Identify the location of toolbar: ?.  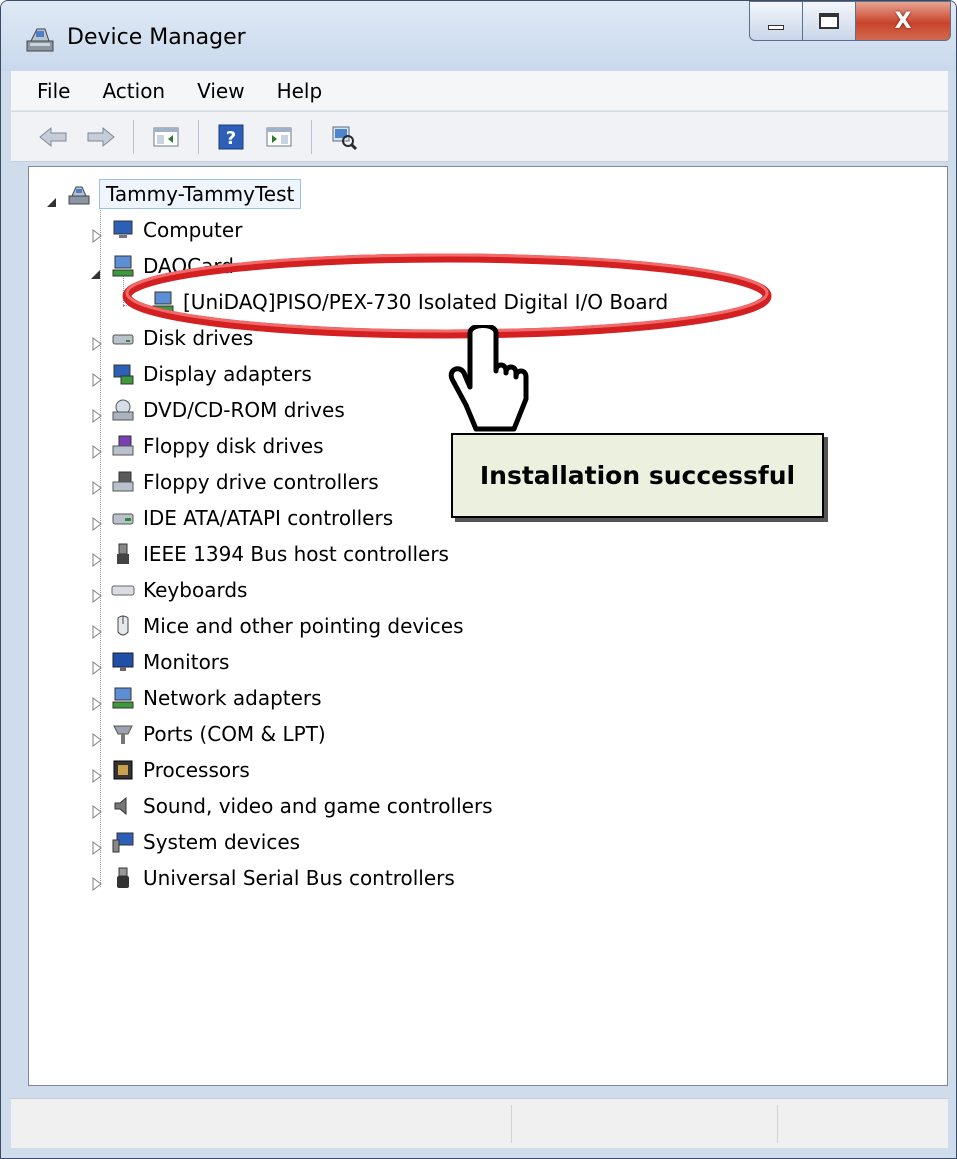
(479, 137).